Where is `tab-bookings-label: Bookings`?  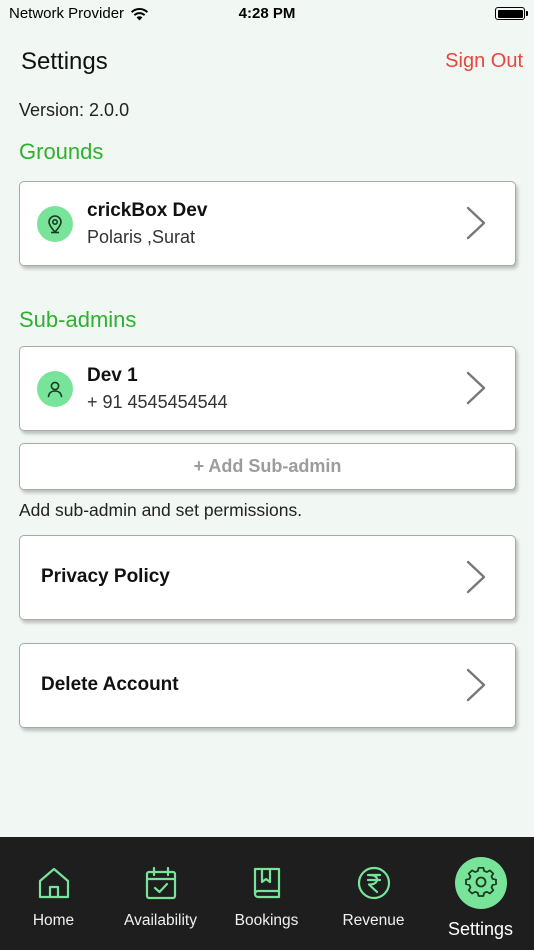
tab-bookings-label: Bookings is located at coordinates (266, 920).